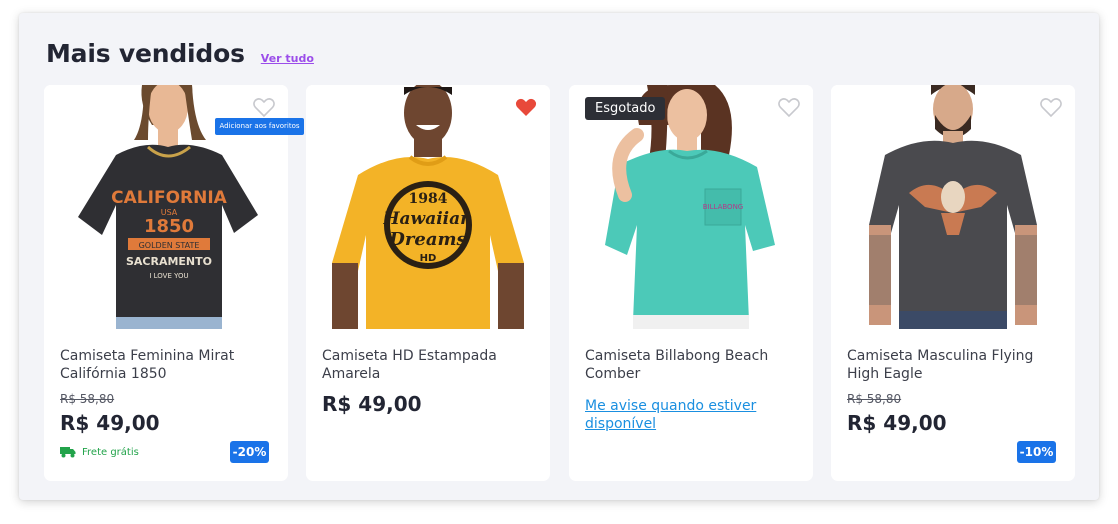 The width and height of the screenshot is (1118, 524). Describe the element at coordinates (691, 207) in the screenshot. I see `product-image: BILLABONG` at that location.